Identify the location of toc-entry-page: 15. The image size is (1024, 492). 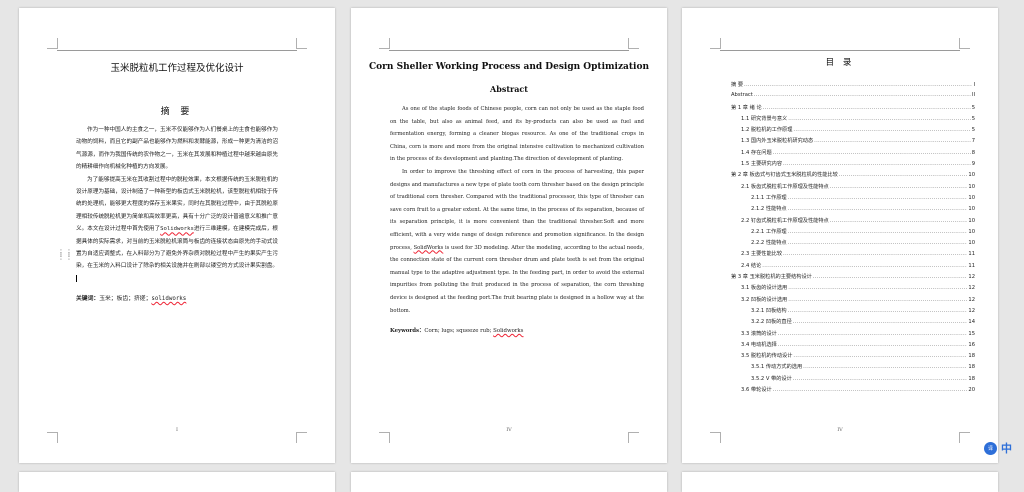
(971, 333).